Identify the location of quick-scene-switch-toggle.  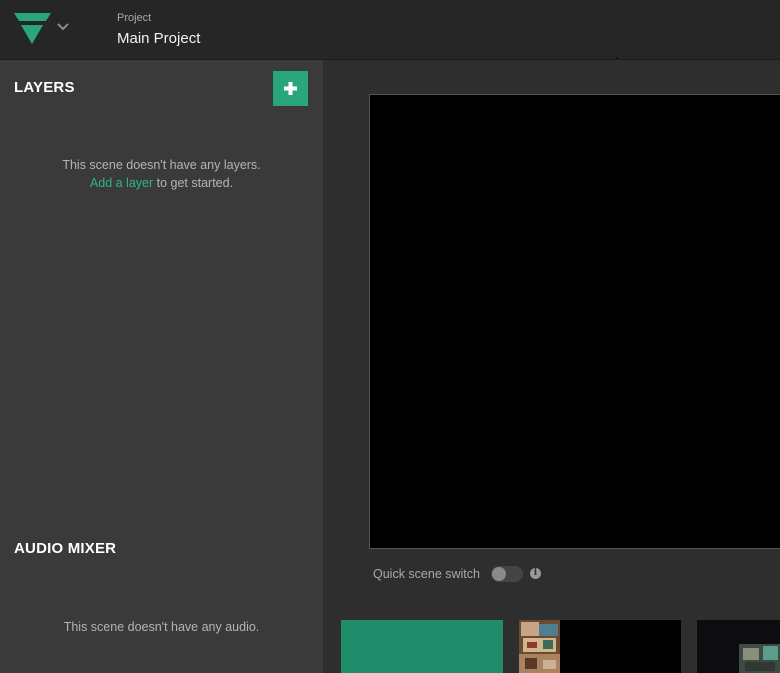
(507, 574).